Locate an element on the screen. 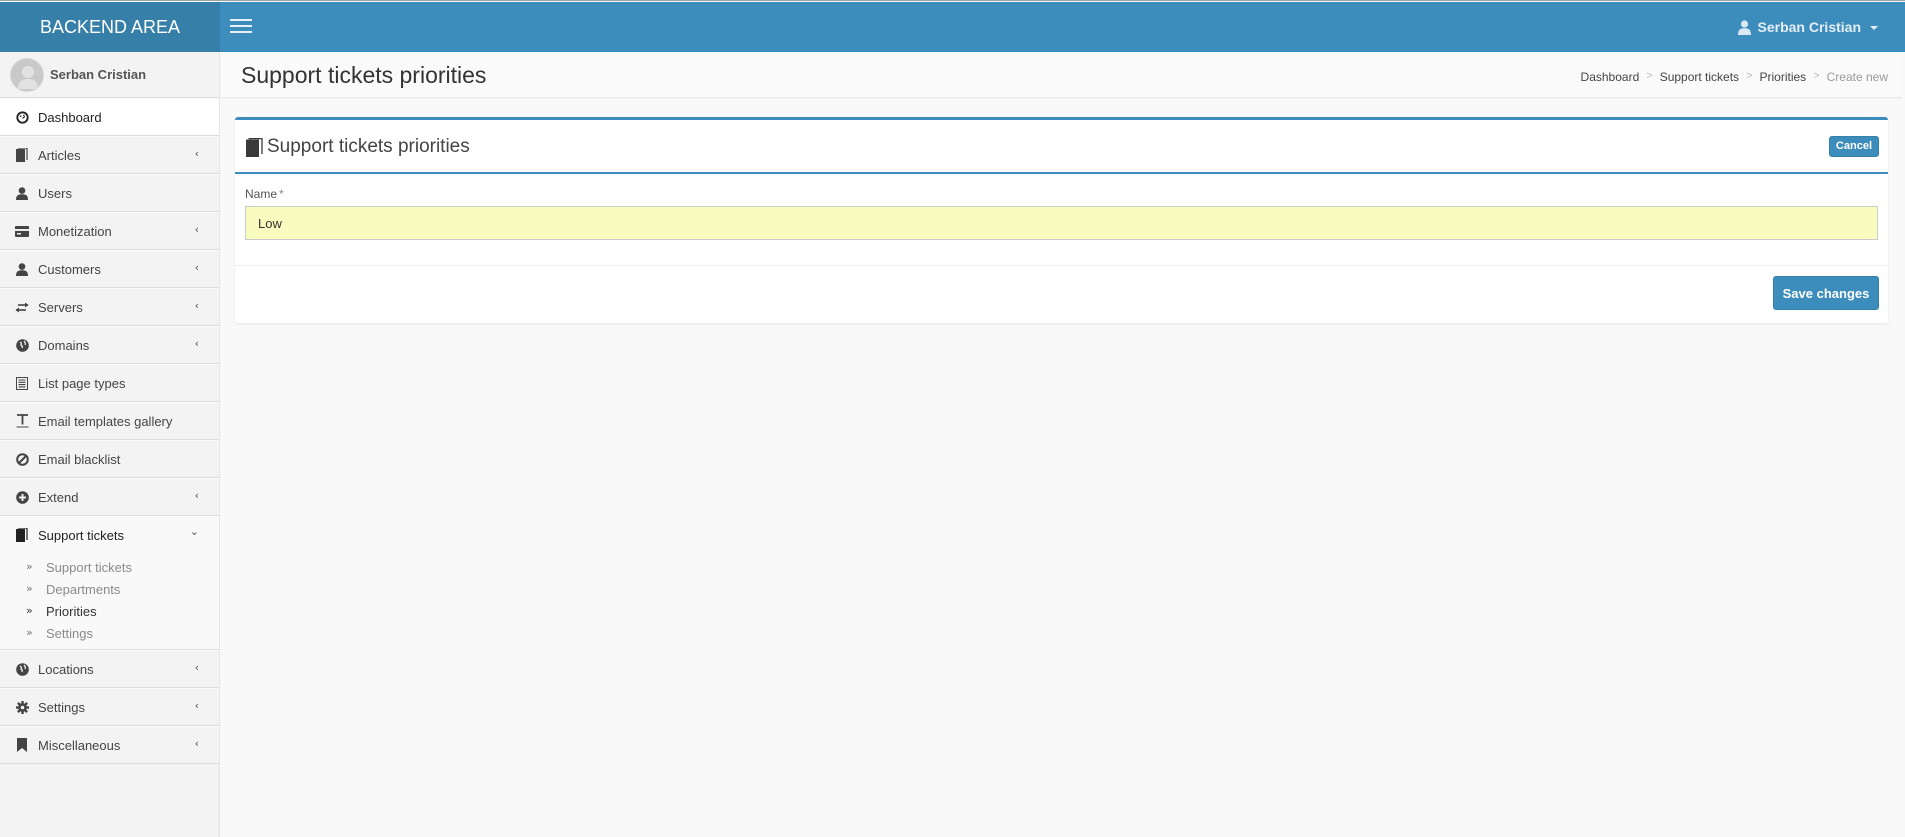  sidebar-item-miscellaneous: Miscellaneous ‹ is located at coordinates (109, 745).